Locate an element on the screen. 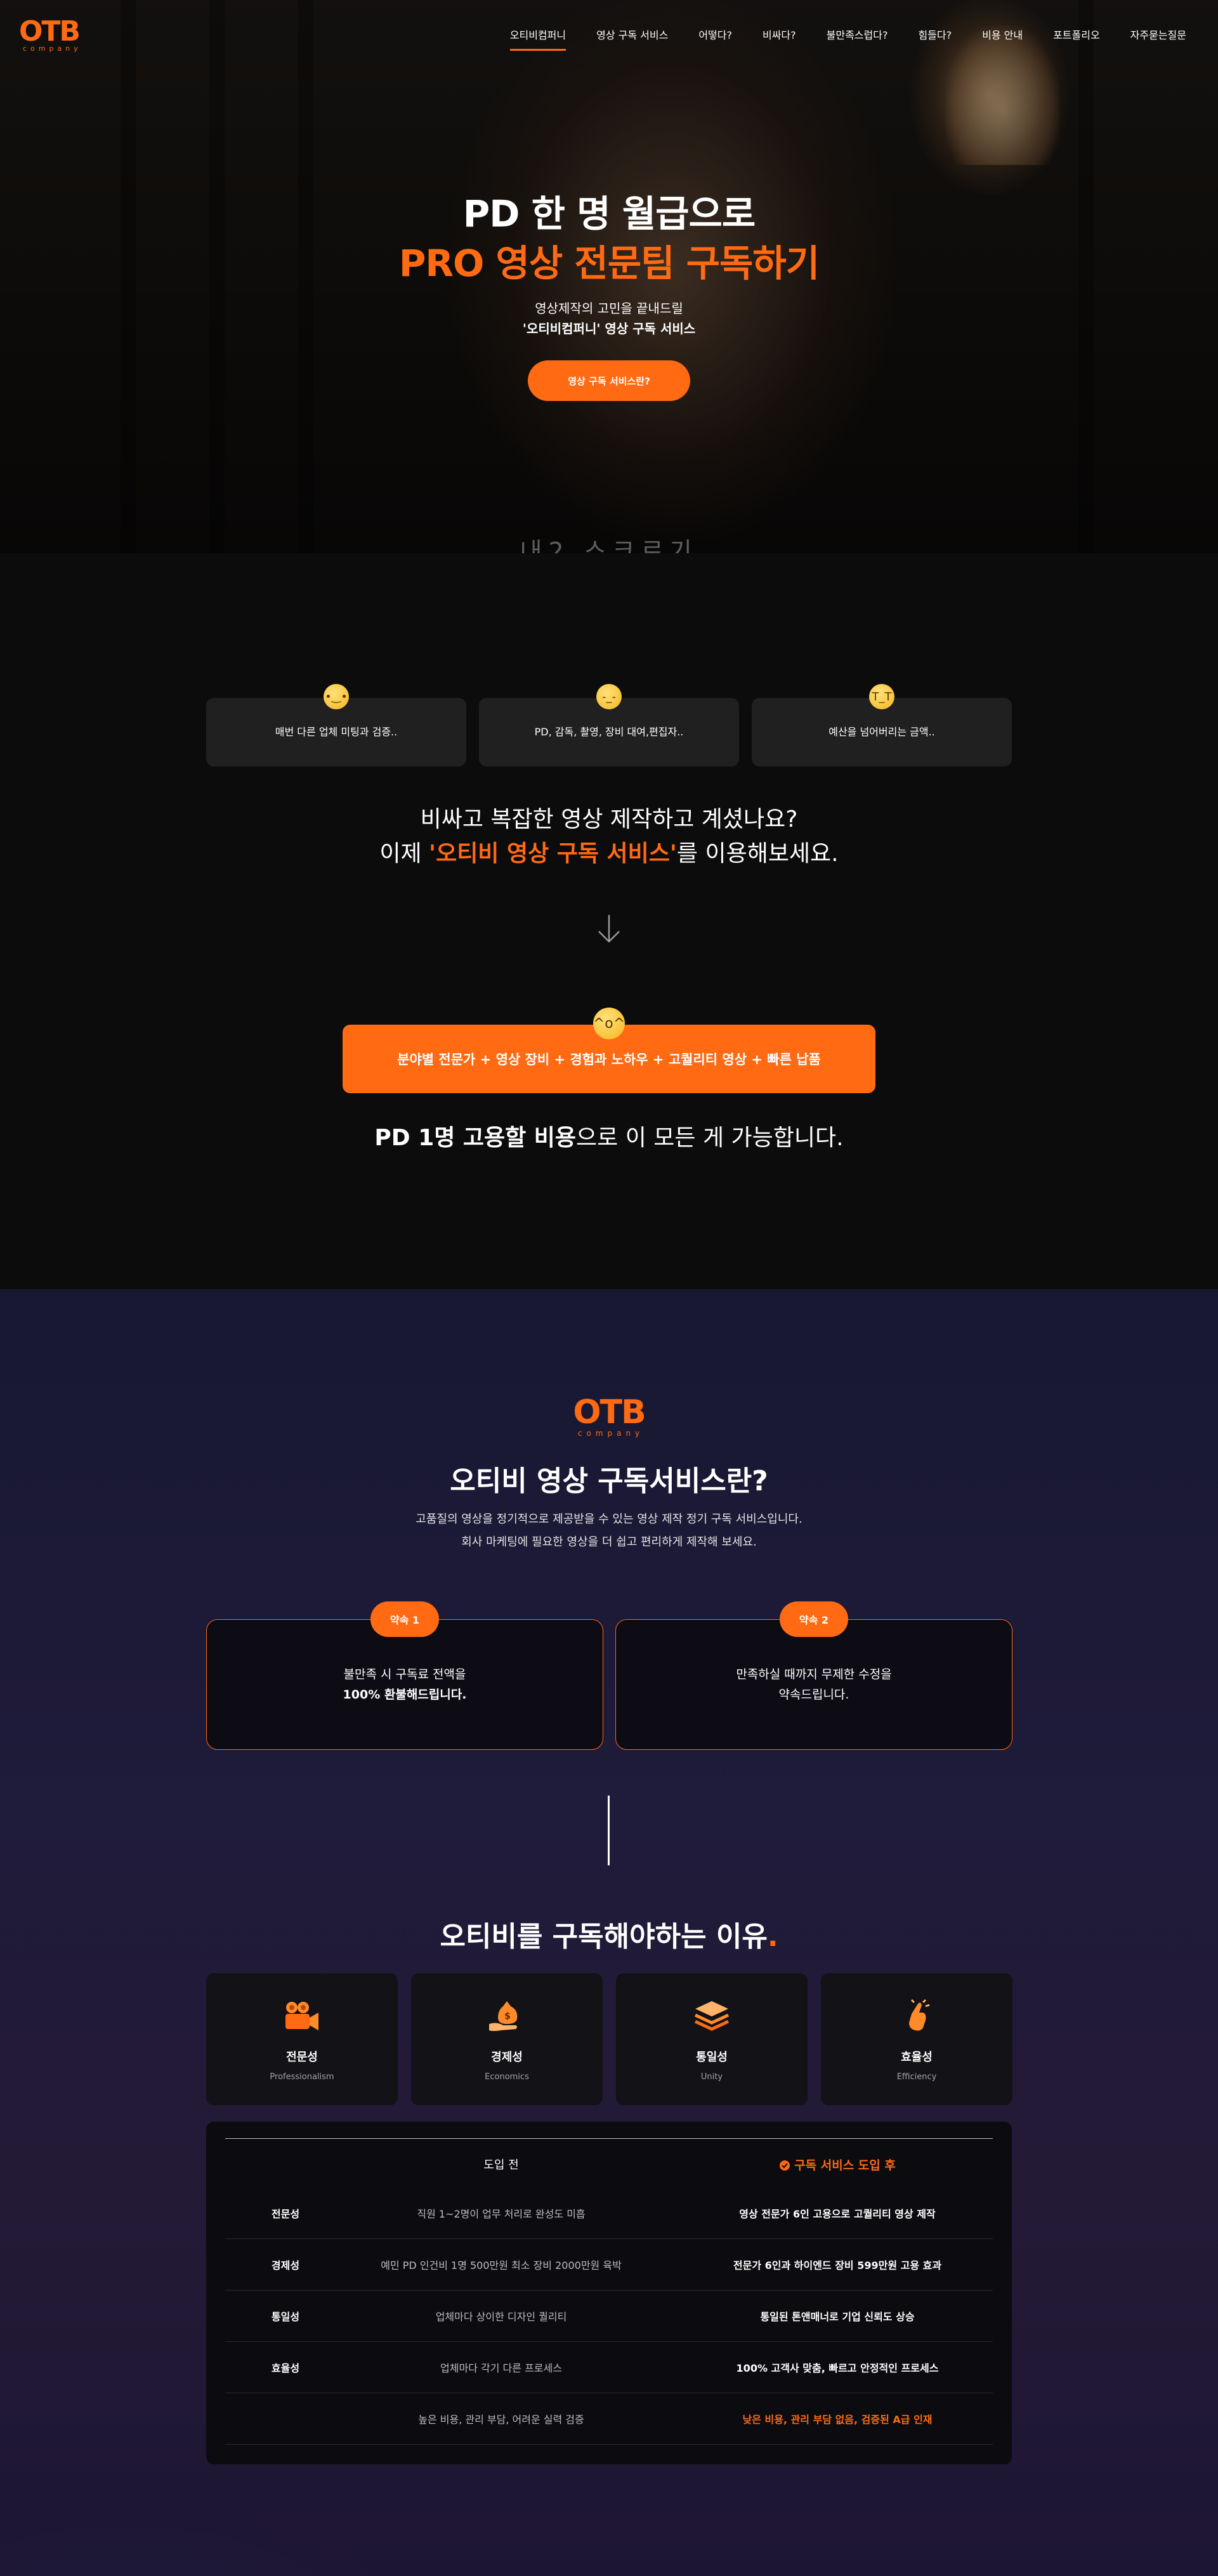 This screenshot has width=1218, height=2576. reason-english: Unity is located at coordinates (711, 2077).